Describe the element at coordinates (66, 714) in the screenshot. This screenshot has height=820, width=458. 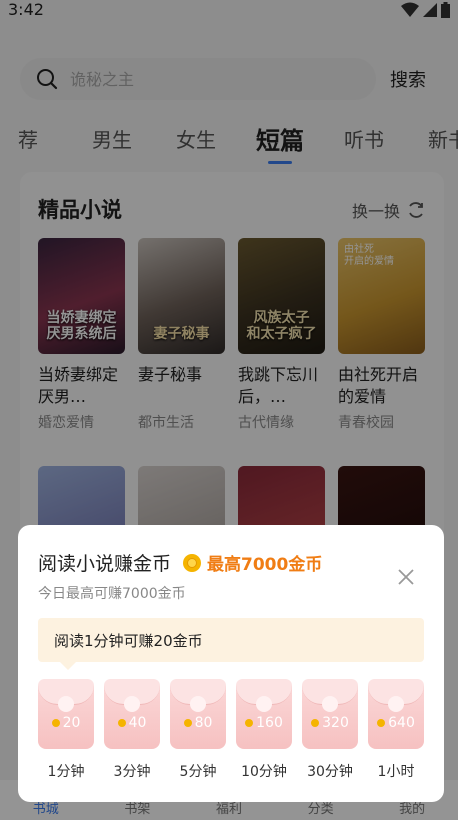
I see `red-envelope-icon: 20` at that location.